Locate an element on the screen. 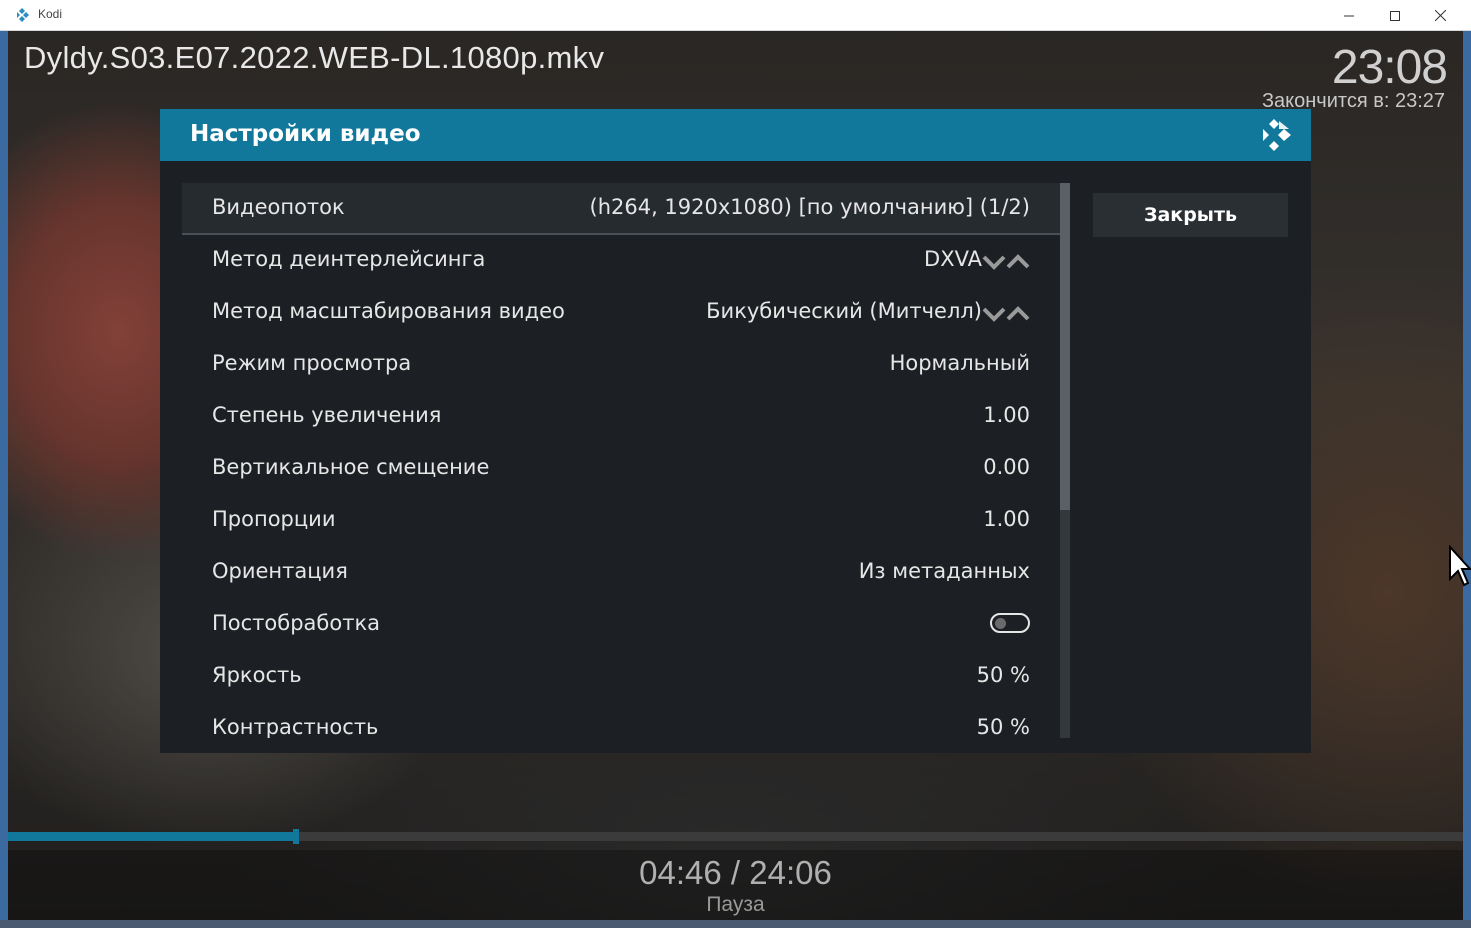  desktop-edge-bottom is located at coordinates (735, 924).